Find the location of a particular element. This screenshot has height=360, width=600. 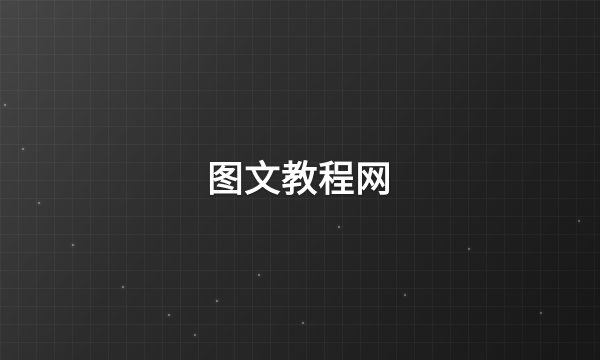

page-title: 图文教程网 is located at coordinates (300, 179).